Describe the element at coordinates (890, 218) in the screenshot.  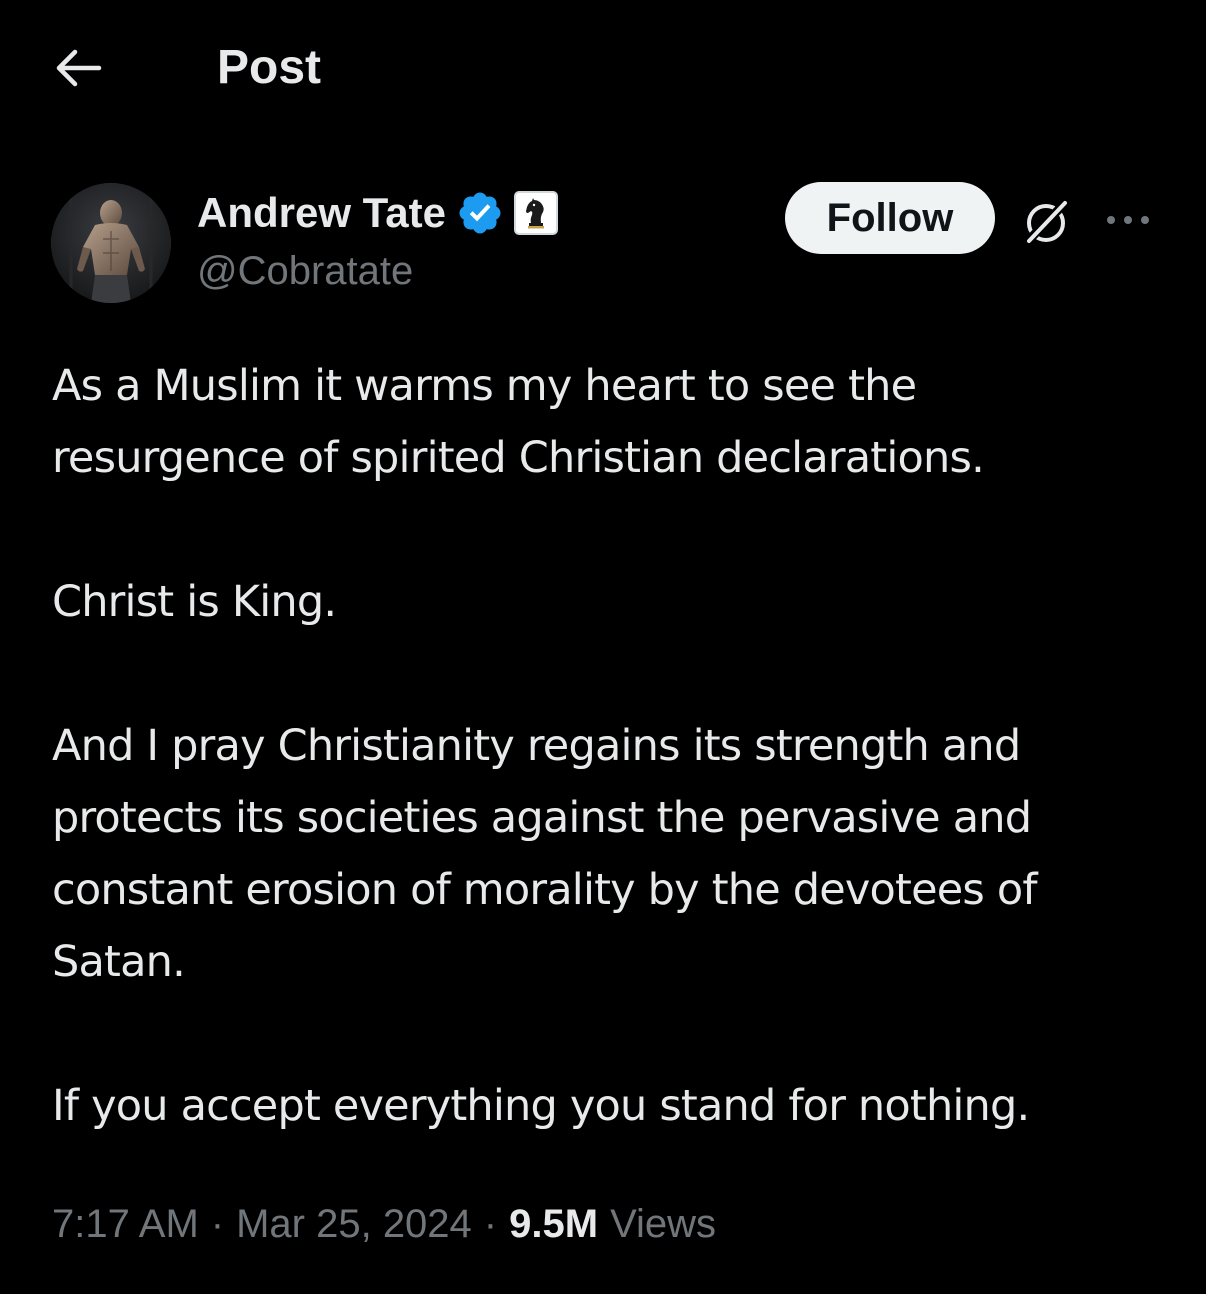
I see `follow-button: Follow` at that location.